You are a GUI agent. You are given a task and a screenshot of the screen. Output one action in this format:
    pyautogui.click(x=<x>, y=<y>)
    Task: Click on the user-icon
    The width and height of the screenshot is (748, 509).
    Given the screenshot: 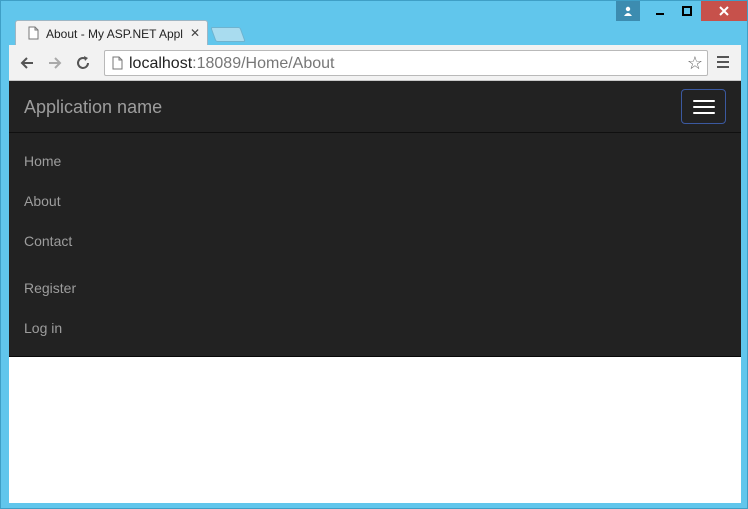 What is the action you would take?
    pyautogui.click(x=628, y=11)
    